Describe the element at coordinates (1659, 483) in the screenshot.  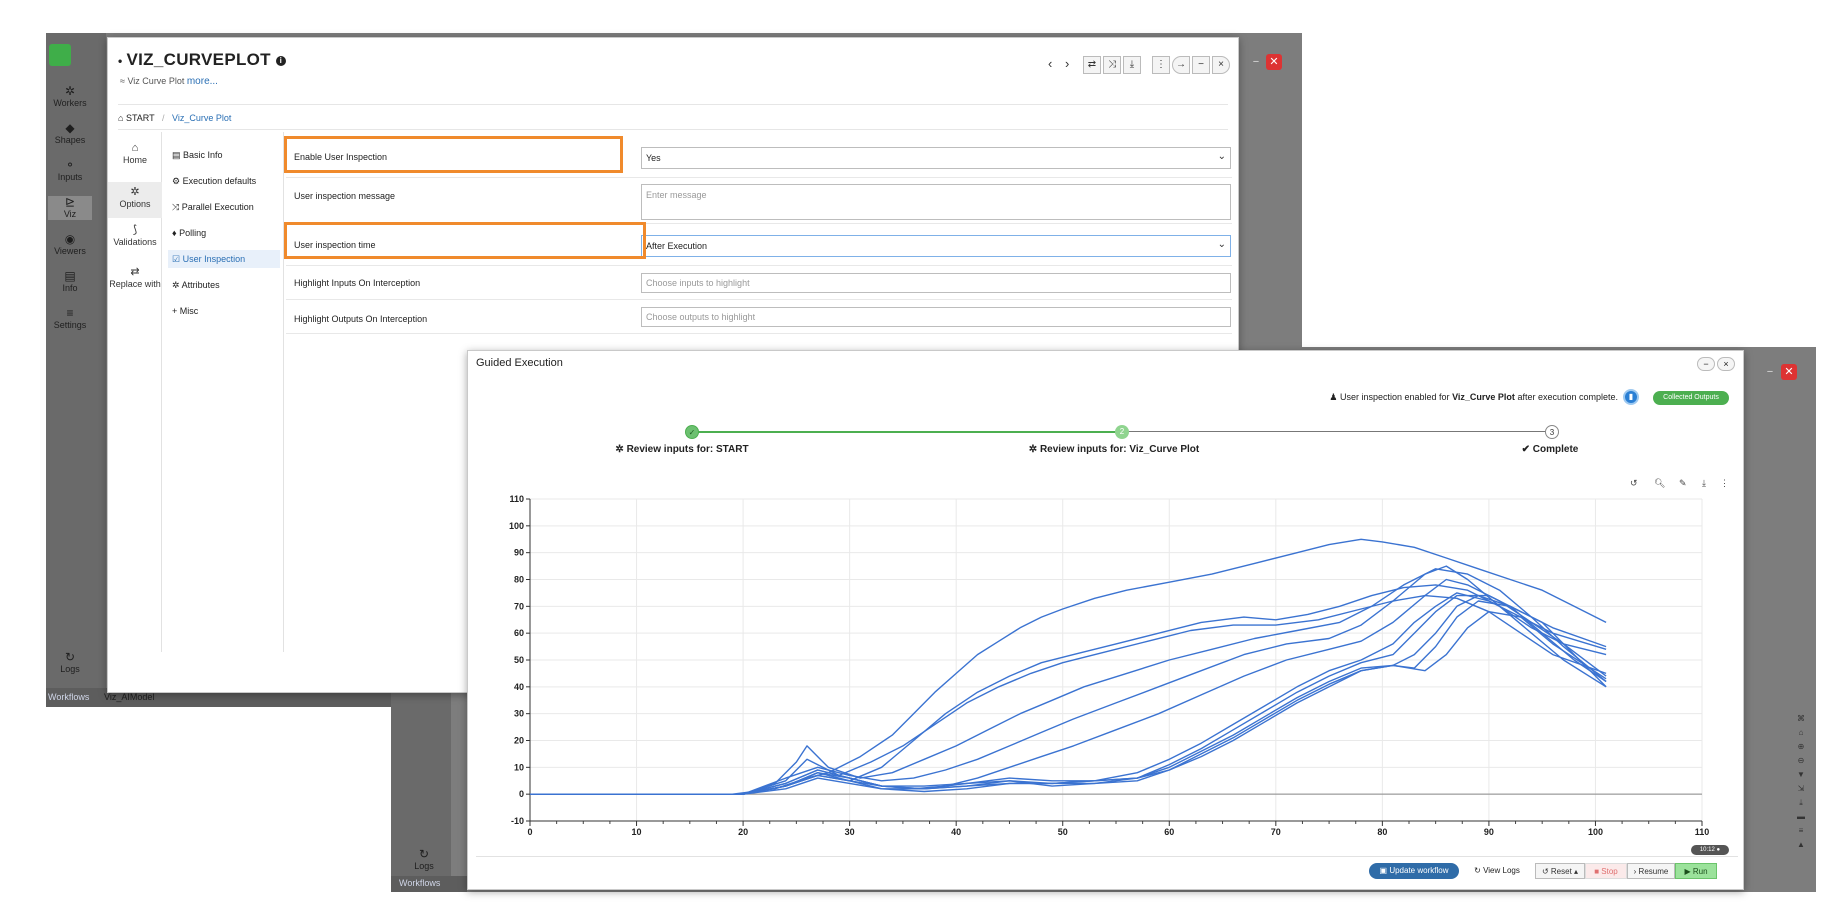
I see `zoom-icon: 🔍︎` at that location.